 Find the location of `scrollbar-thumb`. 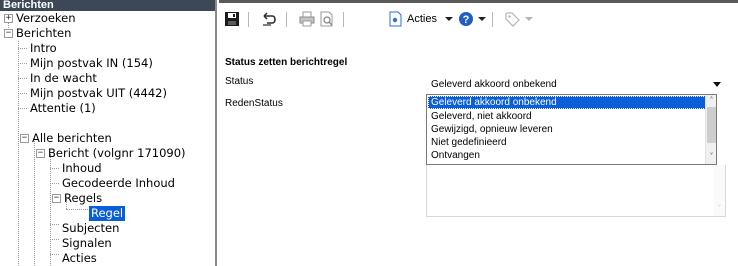

scrollbar-thumb is located at coordinates (711, 125).